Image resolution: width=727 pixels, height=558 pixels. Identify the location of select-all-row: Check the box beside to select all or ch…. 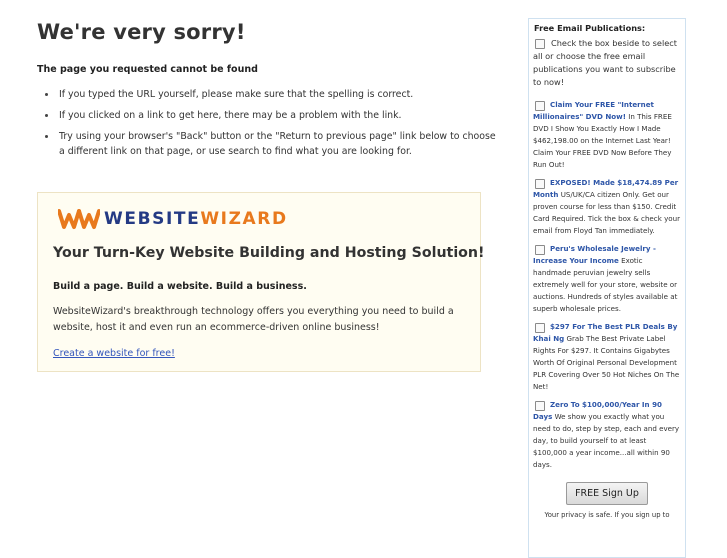
(607, 63).